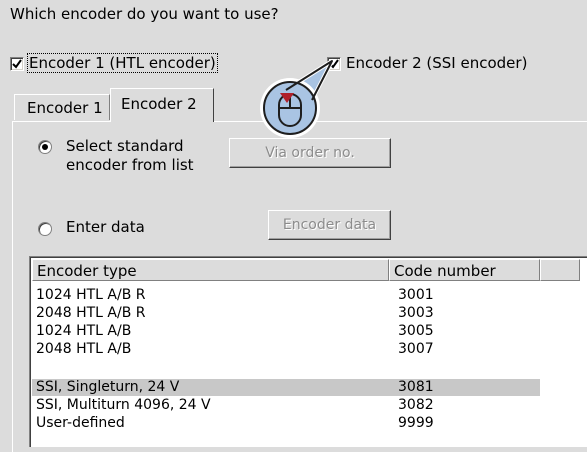 The height and width of the screenshot is (452, 587). I want to click on code-number-cell: 3001, so click(416, 295).